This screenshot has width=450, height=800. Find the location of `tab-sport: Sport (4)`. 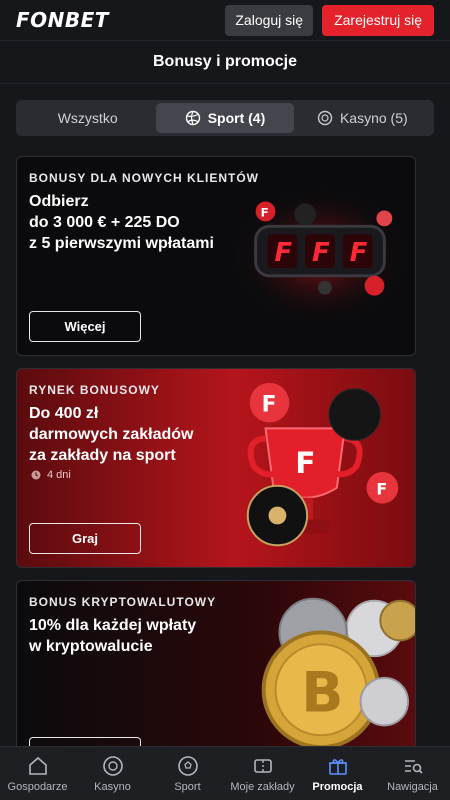

tab-sport: Sport (4) is located at coordinates (225, 118).